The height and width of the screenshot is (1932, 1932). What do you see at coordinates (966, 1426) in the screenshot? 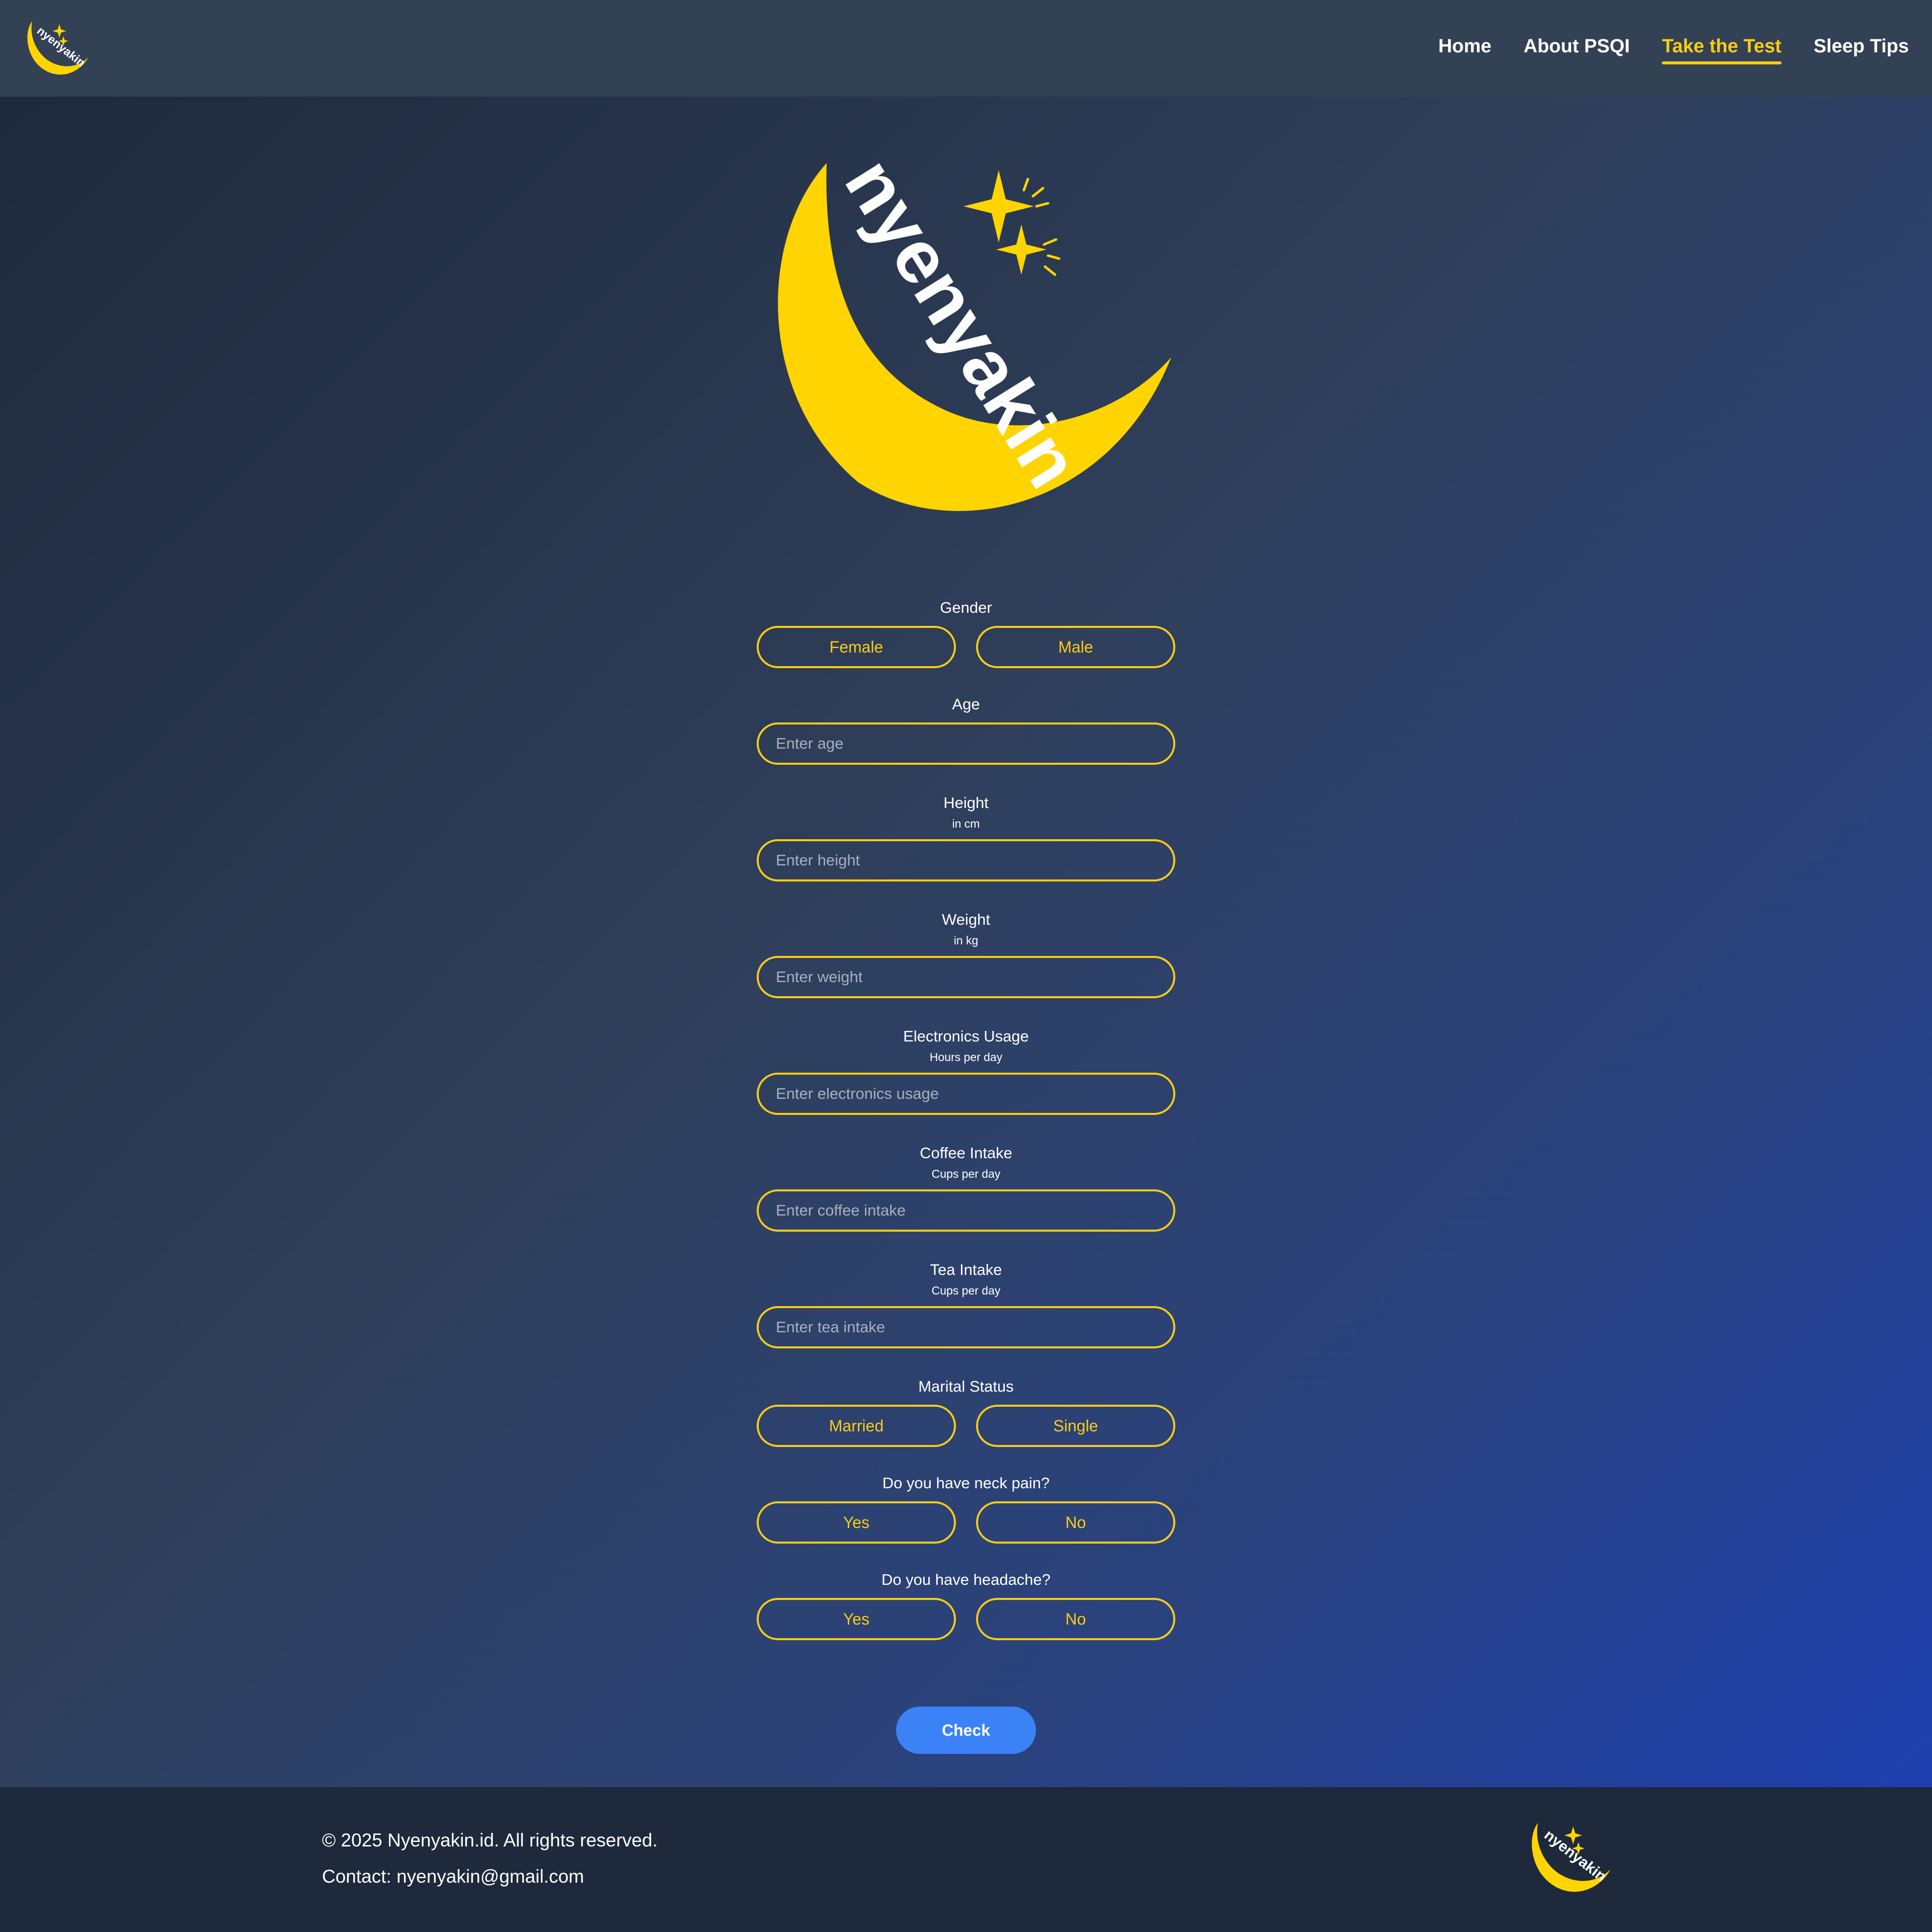
I see `marital-options: Married Single` at bounding box center [966, 1426].